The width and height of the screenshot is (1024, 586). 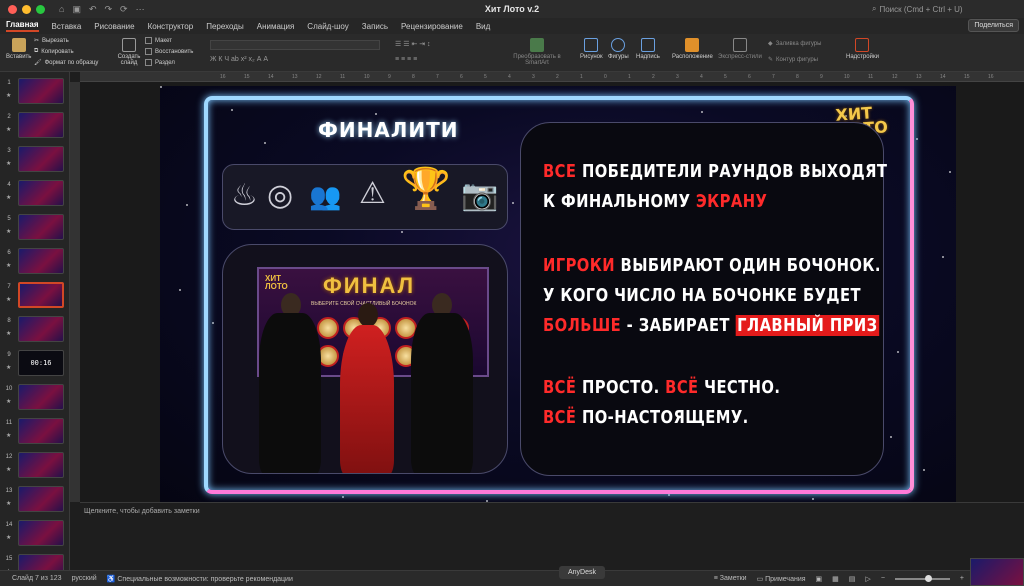 I want to click on slide-thumbnail: 4 ★, so click(x=36, y=195).